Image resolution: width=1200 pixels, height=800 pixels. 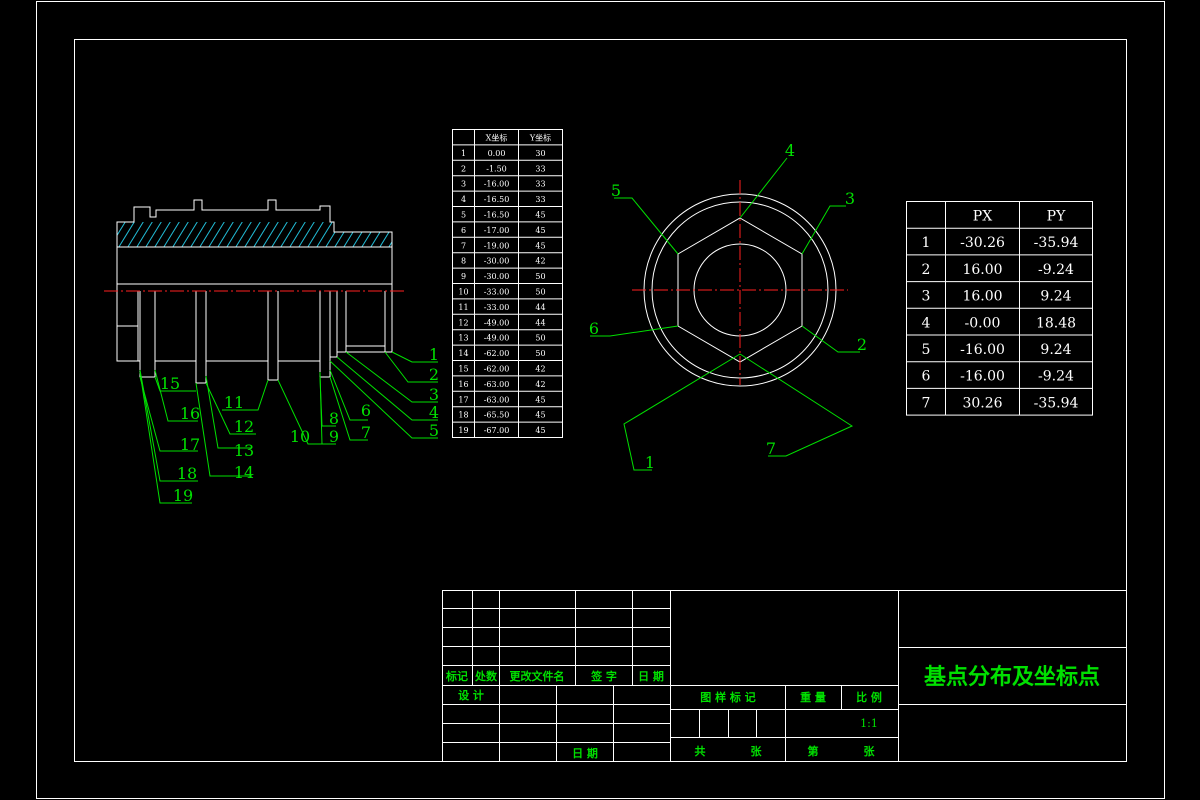 What do you see at coordinates (862, 344) in the screenshot?
I see `hex-label-2: 2` at bounding box center [862, 344].